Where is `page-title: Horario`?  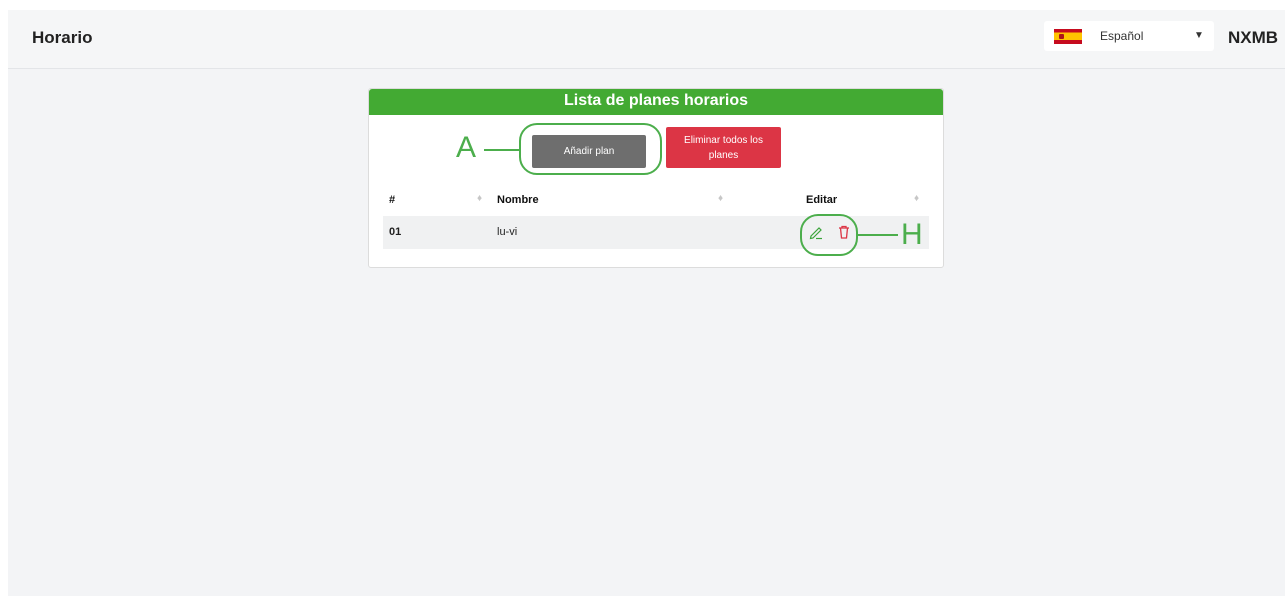 page-title: Horario is located at coordinates (62, 37).